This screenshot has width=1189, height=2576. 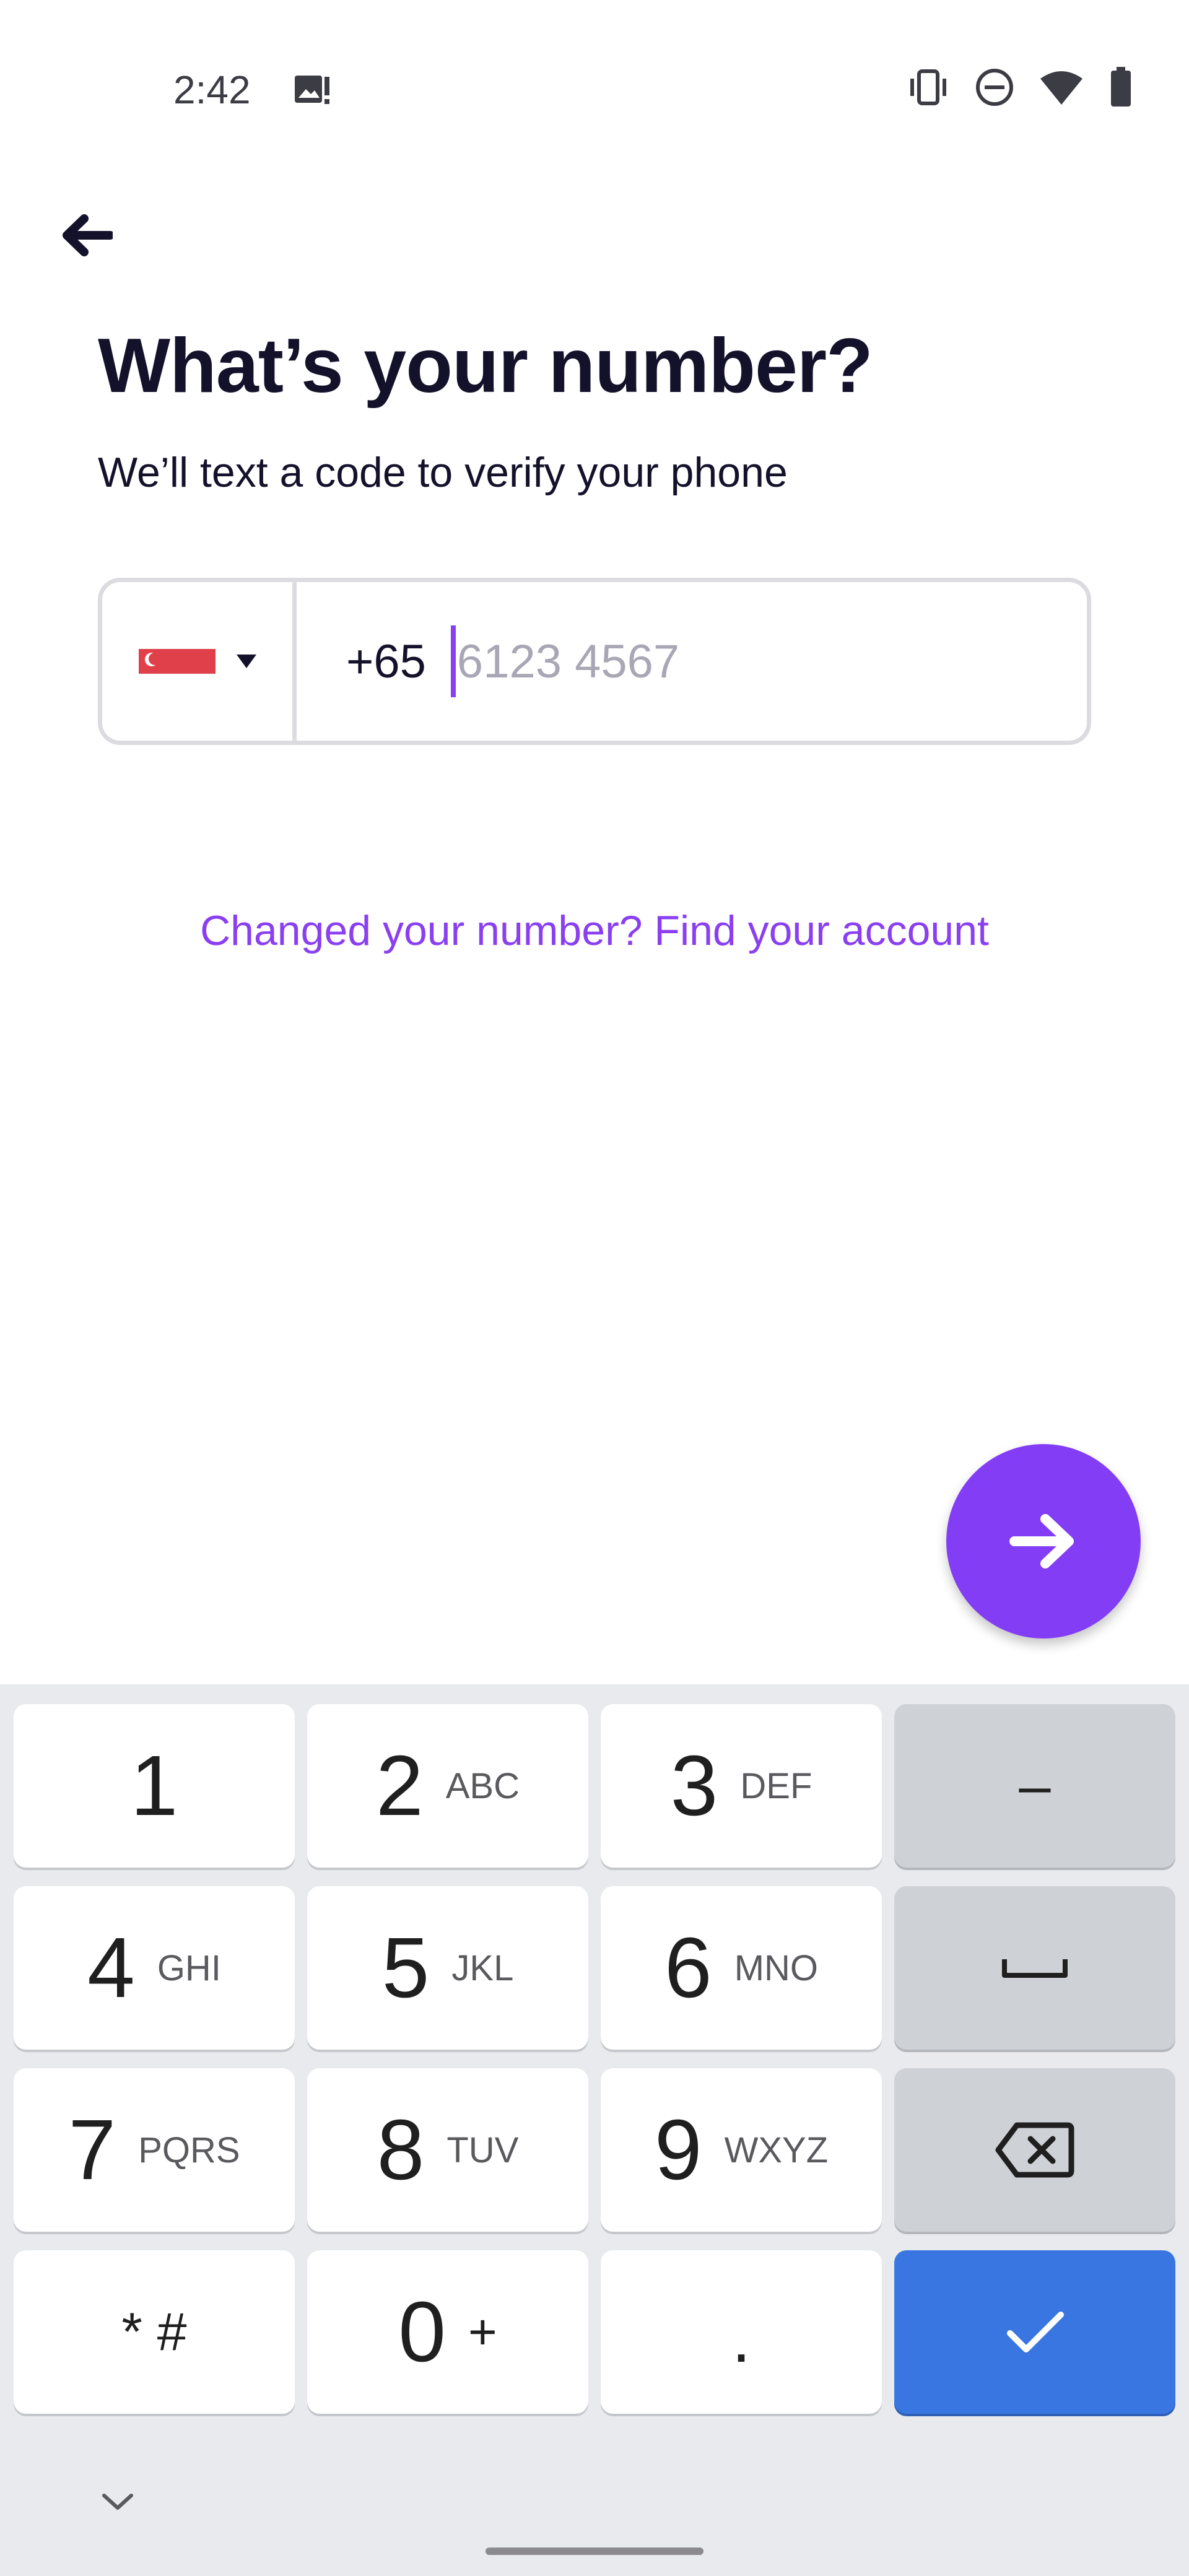 I want to click on key-letters: DEF, so click(x=776, y=1785).